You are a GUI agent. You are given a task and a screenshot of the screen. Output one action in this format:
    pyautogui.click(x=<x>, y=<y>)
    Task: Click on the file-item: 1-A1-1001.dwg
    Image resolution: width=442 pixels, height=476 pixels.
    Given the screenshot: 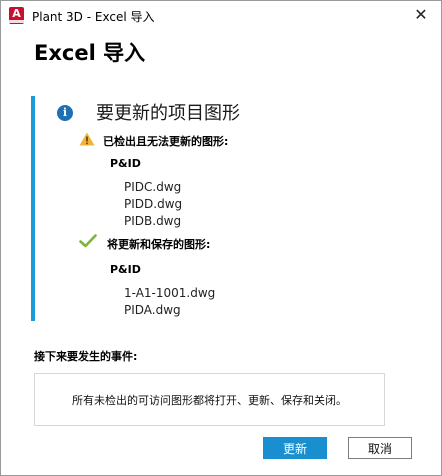 What is the action you would take?
    pyautogui.click(x=170, y=293)
    